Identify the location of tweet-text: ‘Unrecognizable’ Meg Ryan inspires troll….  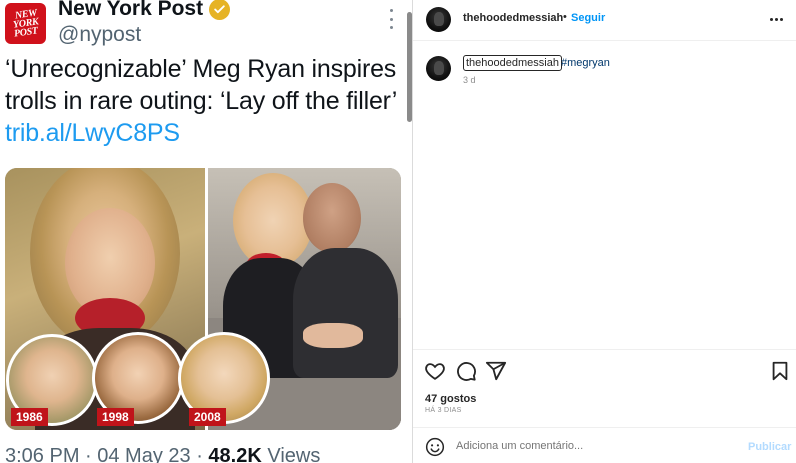
(205, 101).